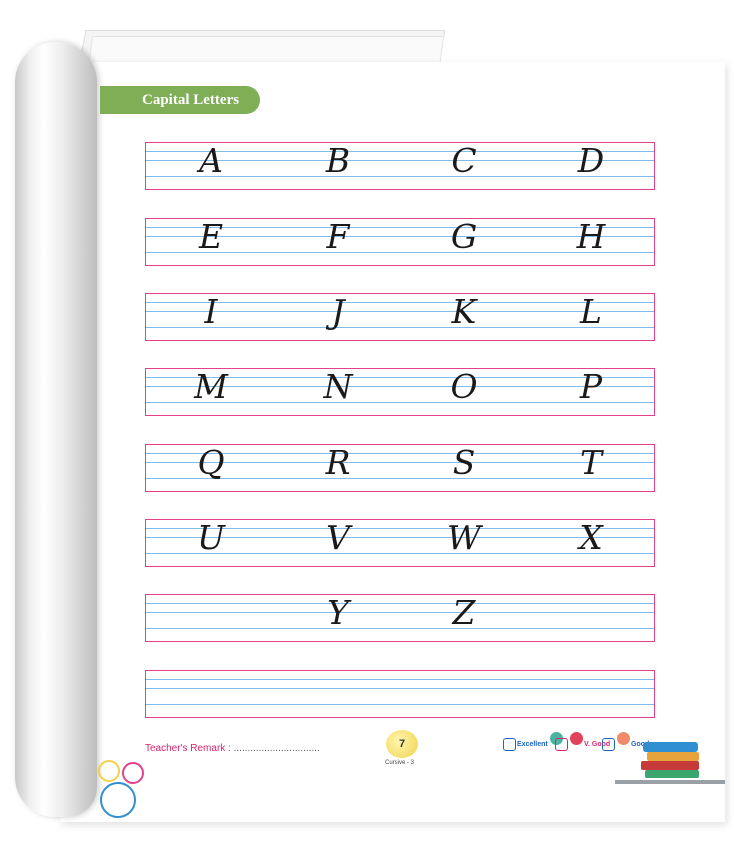 This screenshot has height=847, width=734. What do you see at coordinates (509, 744) in the screenshot?
I see `excellent-checkbox` at bounding box center [509, 744].